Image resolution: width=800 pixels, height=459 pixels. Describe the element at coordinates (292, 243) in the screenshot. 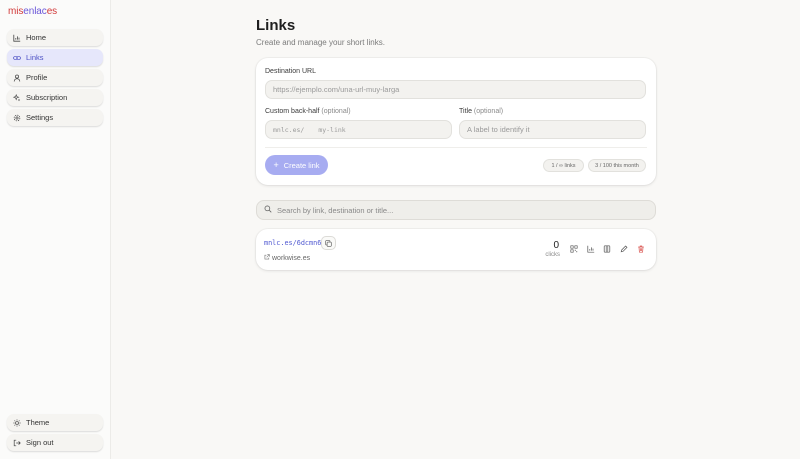

I see `short-url: mnlc.es/6dcmn6` at that location.